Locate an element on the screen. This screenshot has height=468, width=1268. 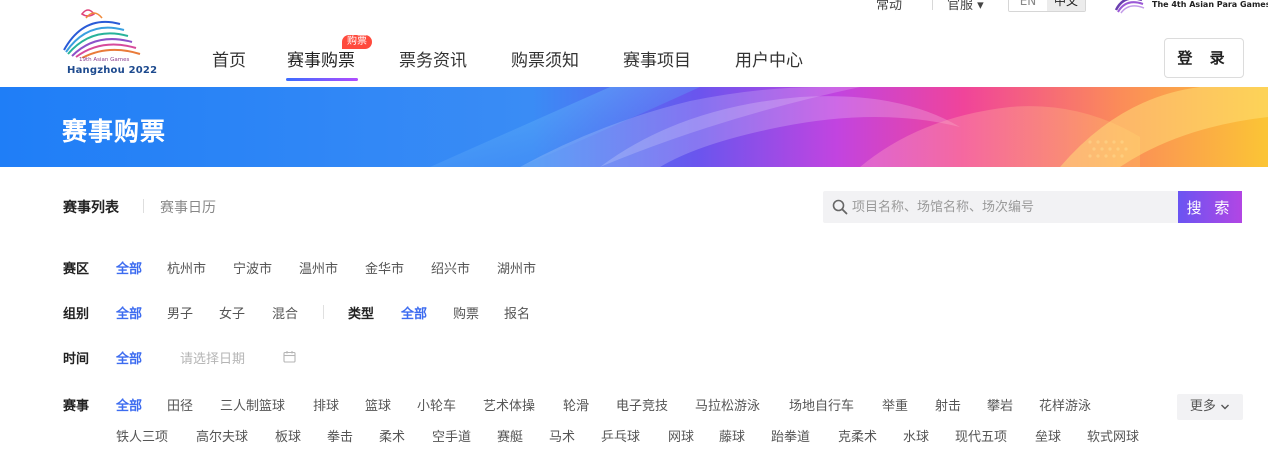
event-option: 空手道 is located at coordinates (451, 435).